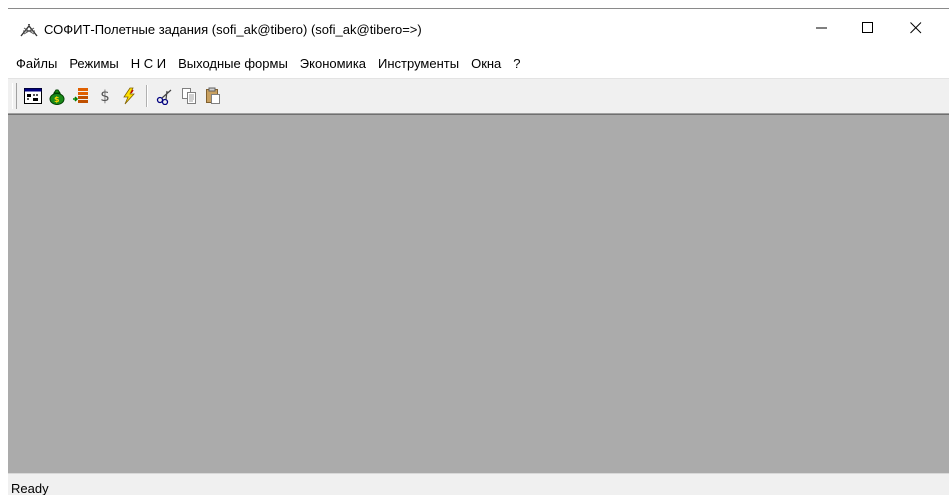  Describe the element at coordinates (30, 488) in the screenshot. I see `status-text: Ready` at that location.